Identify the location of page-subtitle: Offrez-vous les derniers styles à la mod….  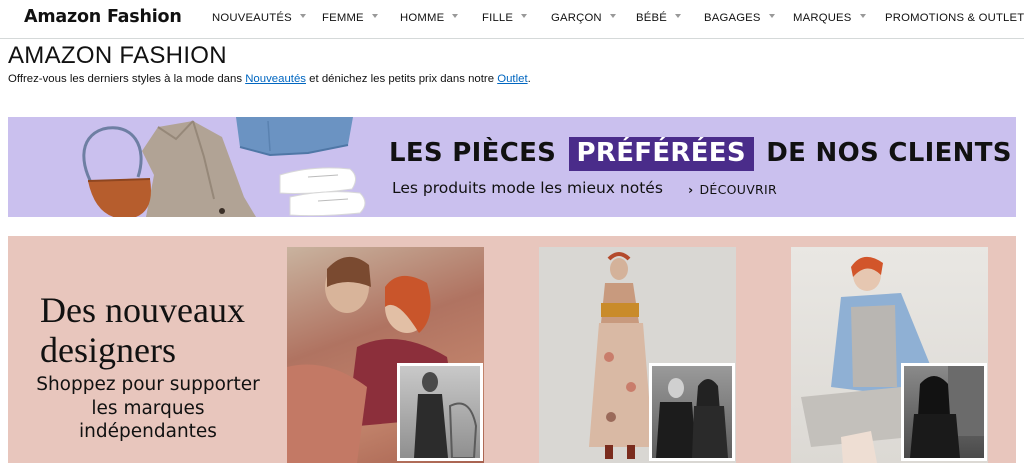
(269, 79).